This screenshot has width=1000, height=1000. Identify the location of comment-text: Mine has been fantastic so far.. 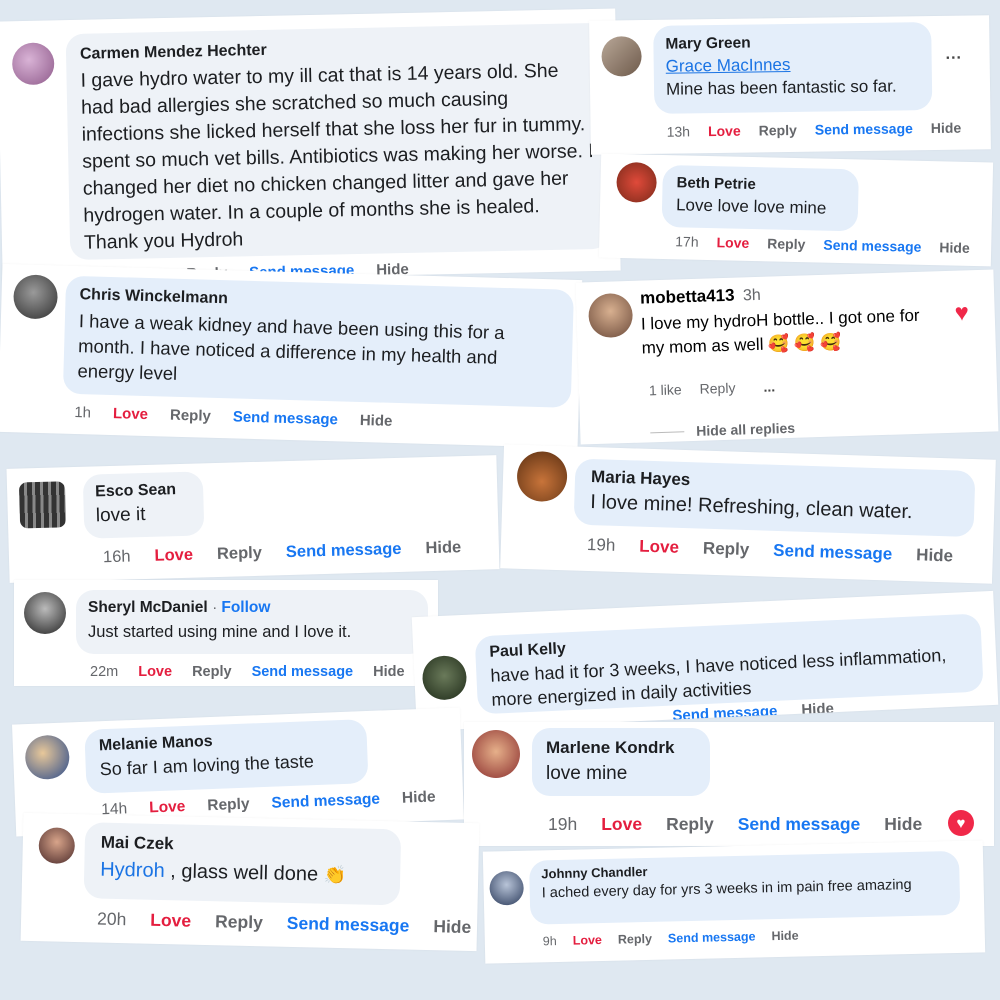
(781, 87).